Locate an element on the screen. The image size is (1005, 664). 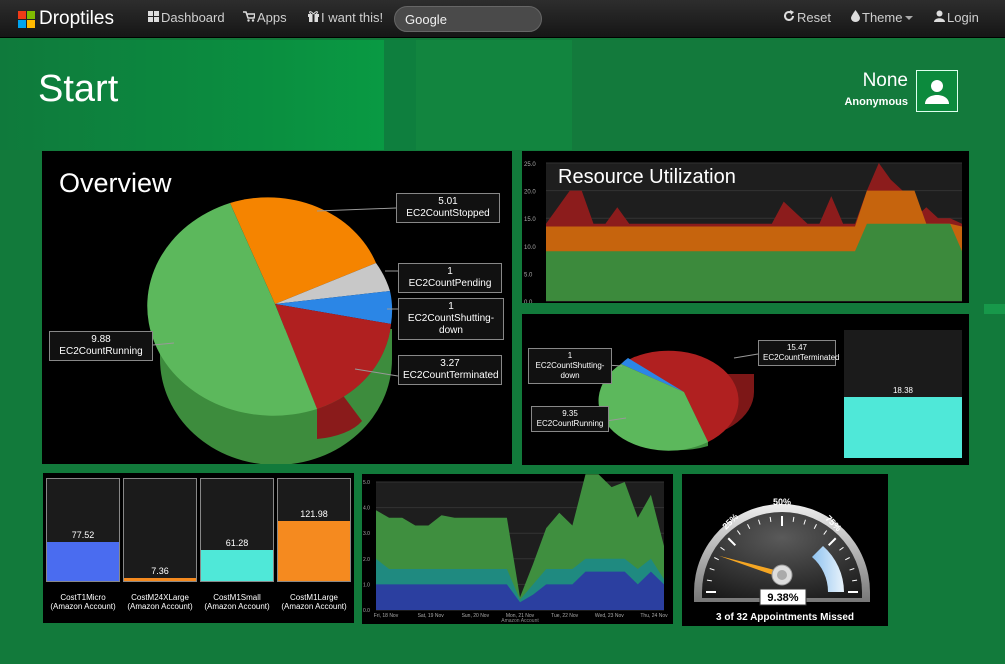
label-small-running: 9.35 EC2CountRunning is located at coordinates (570, 419).